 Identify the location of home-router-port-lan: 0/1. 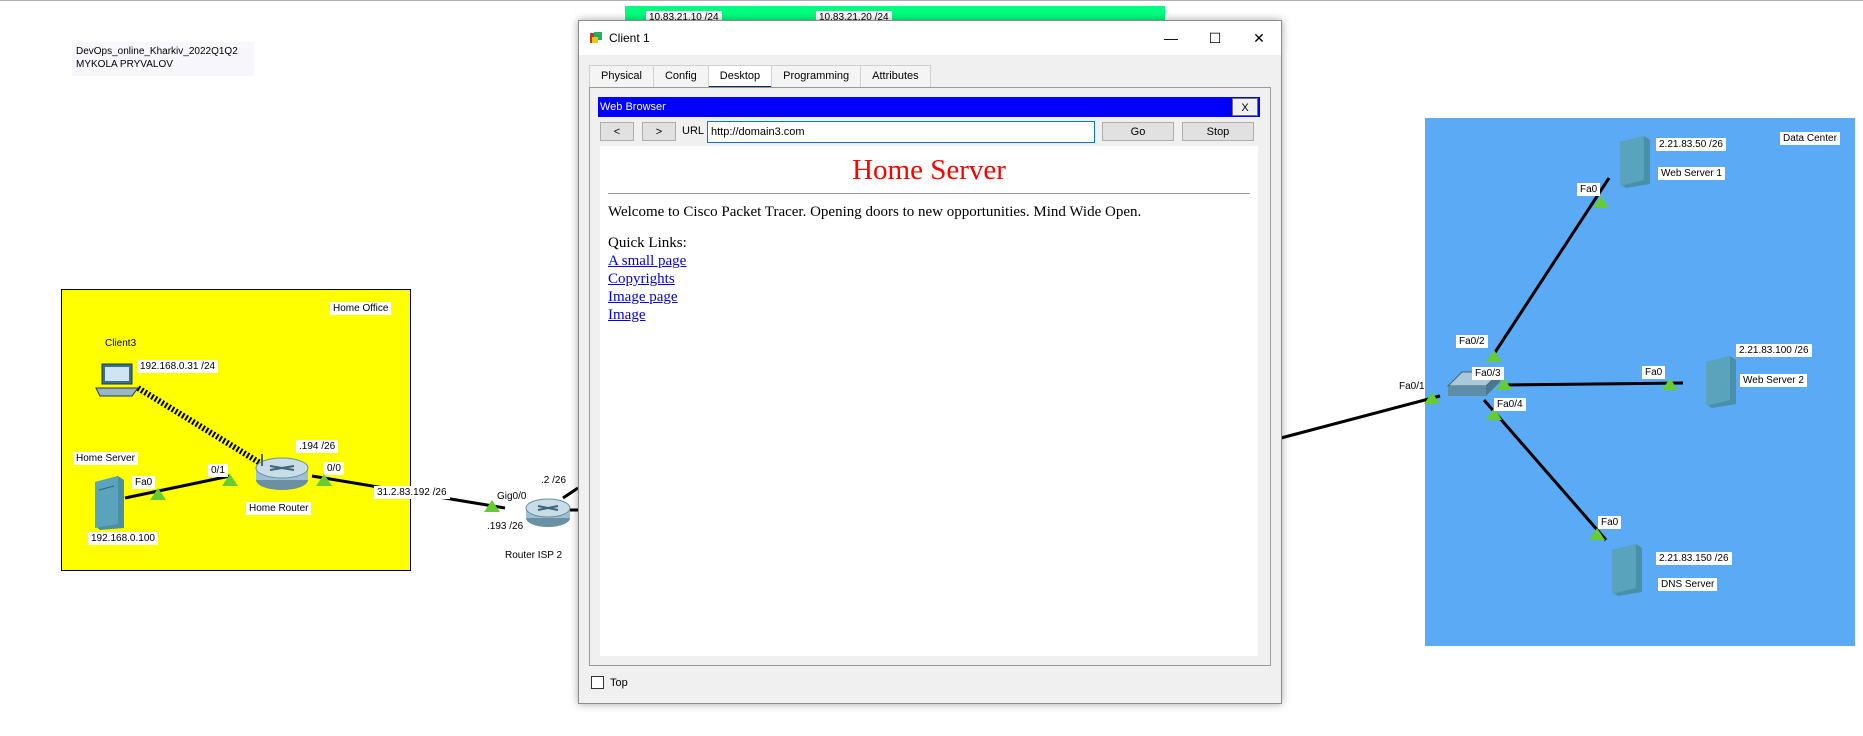
(218, 470).